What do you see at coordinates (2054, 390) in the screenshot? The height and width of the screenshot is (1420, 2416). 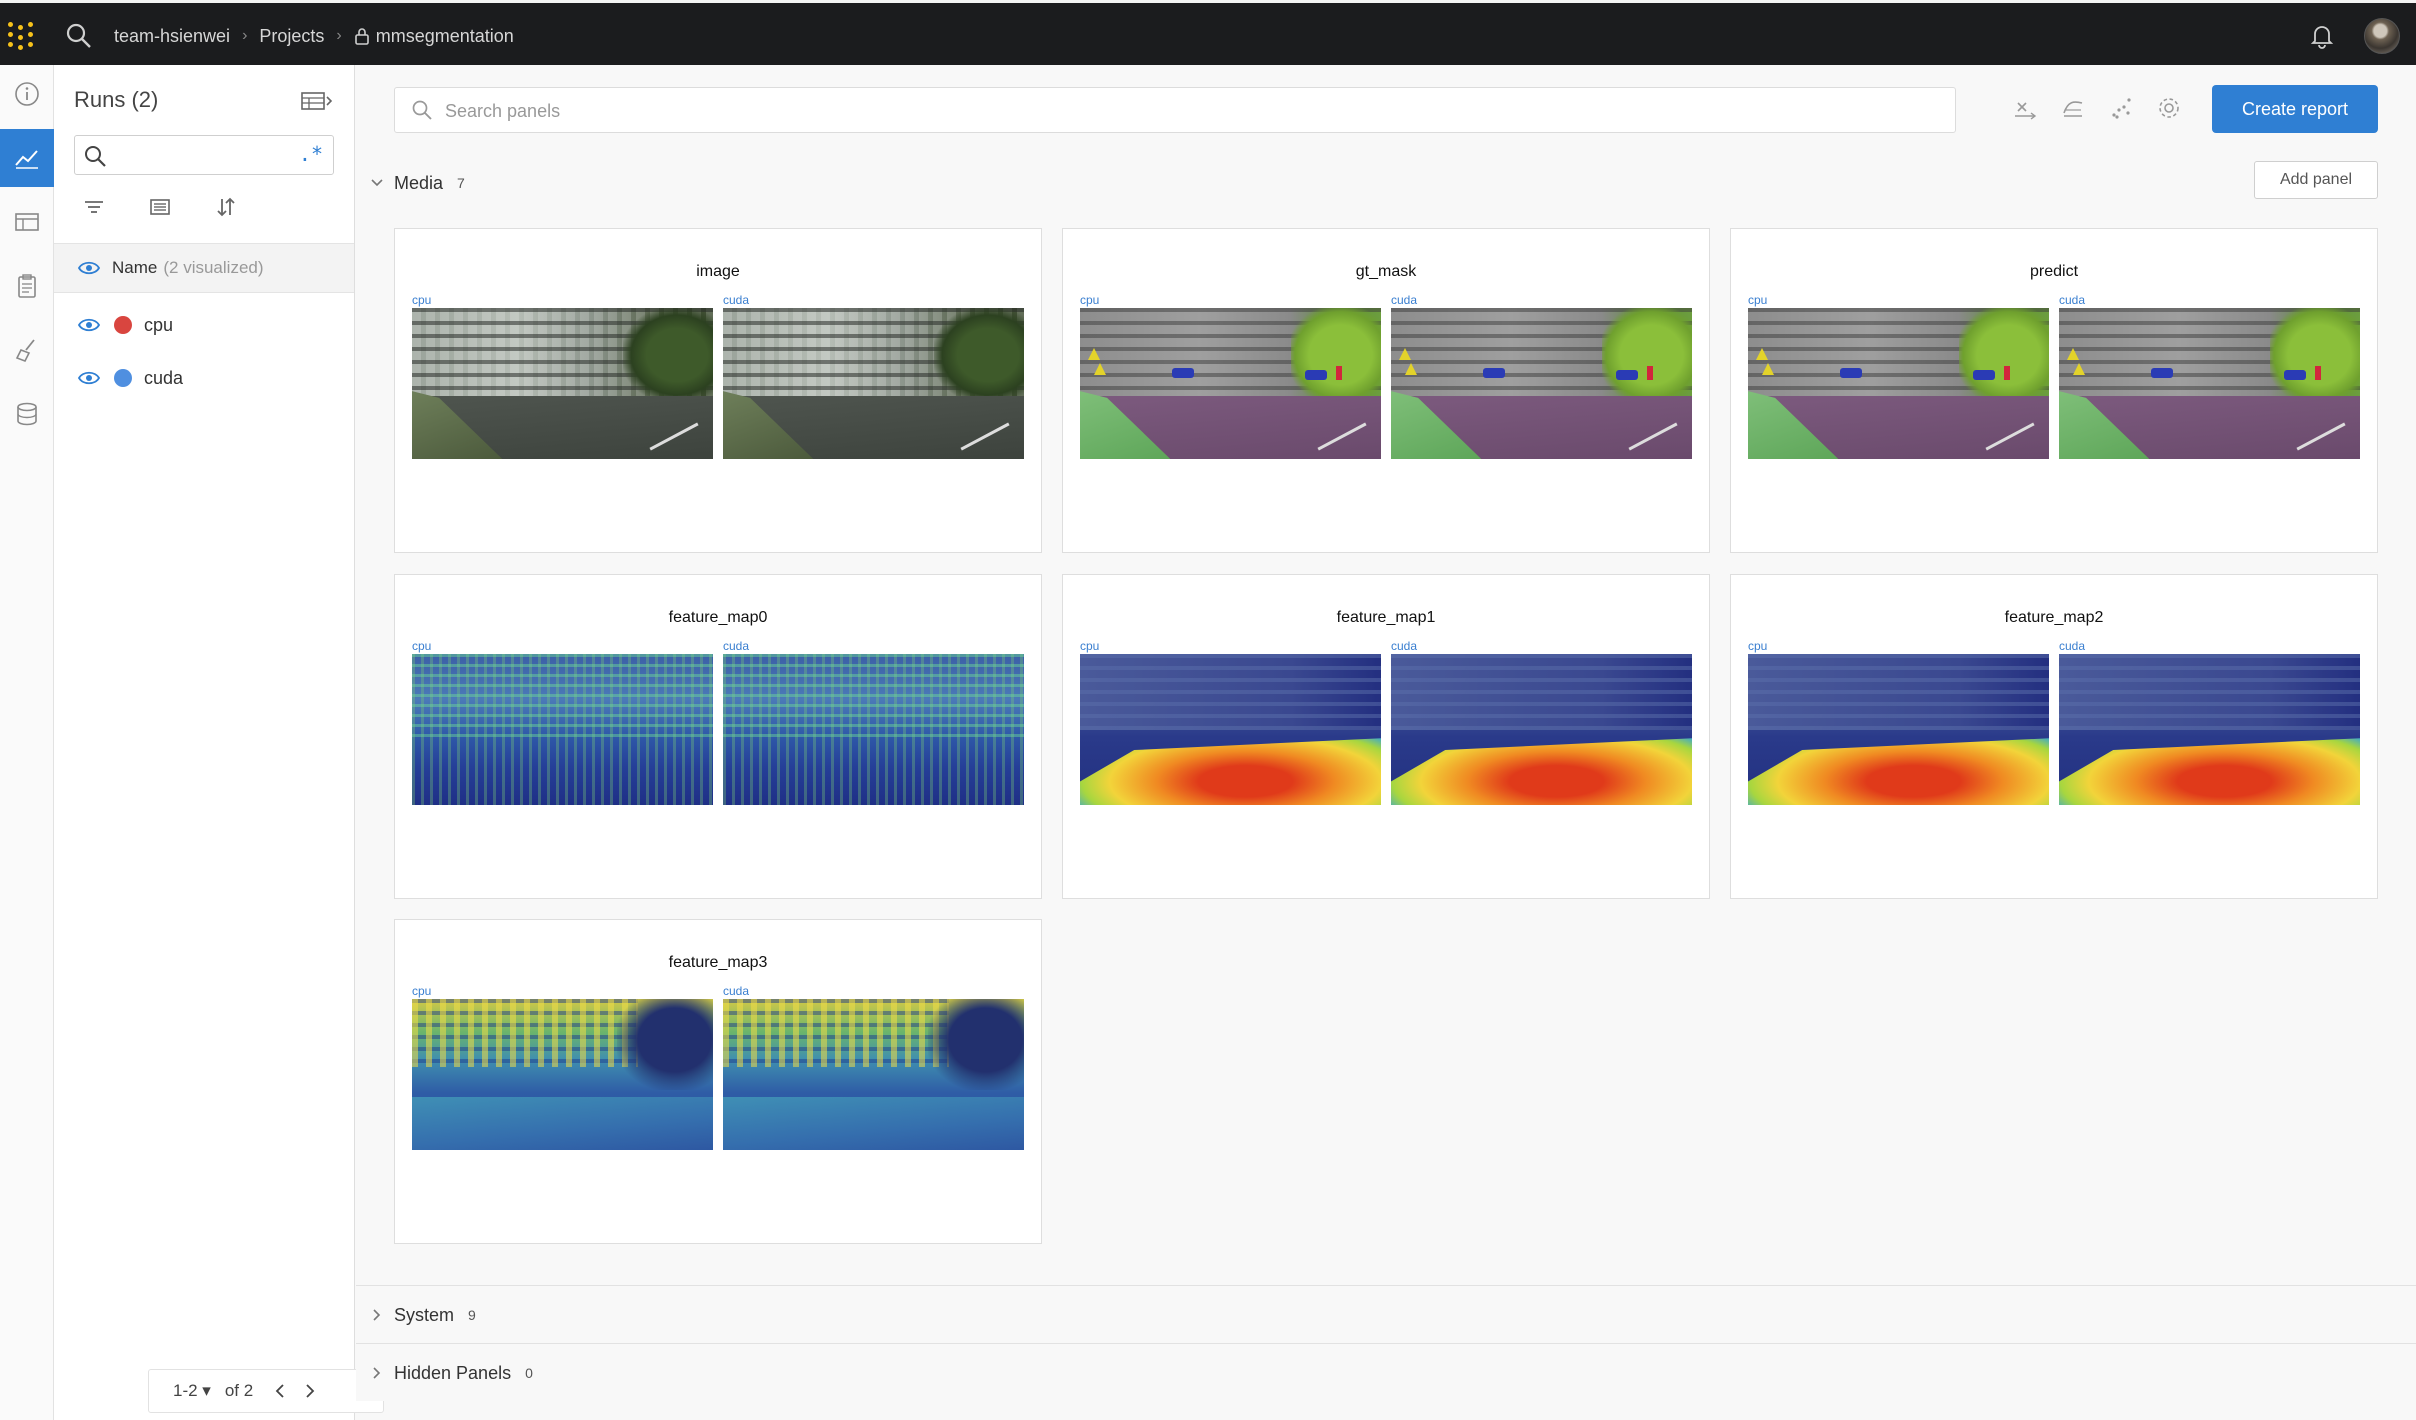 I see `media-panel-predict: predict cpu cuda` at bounding box center [2054, 390].